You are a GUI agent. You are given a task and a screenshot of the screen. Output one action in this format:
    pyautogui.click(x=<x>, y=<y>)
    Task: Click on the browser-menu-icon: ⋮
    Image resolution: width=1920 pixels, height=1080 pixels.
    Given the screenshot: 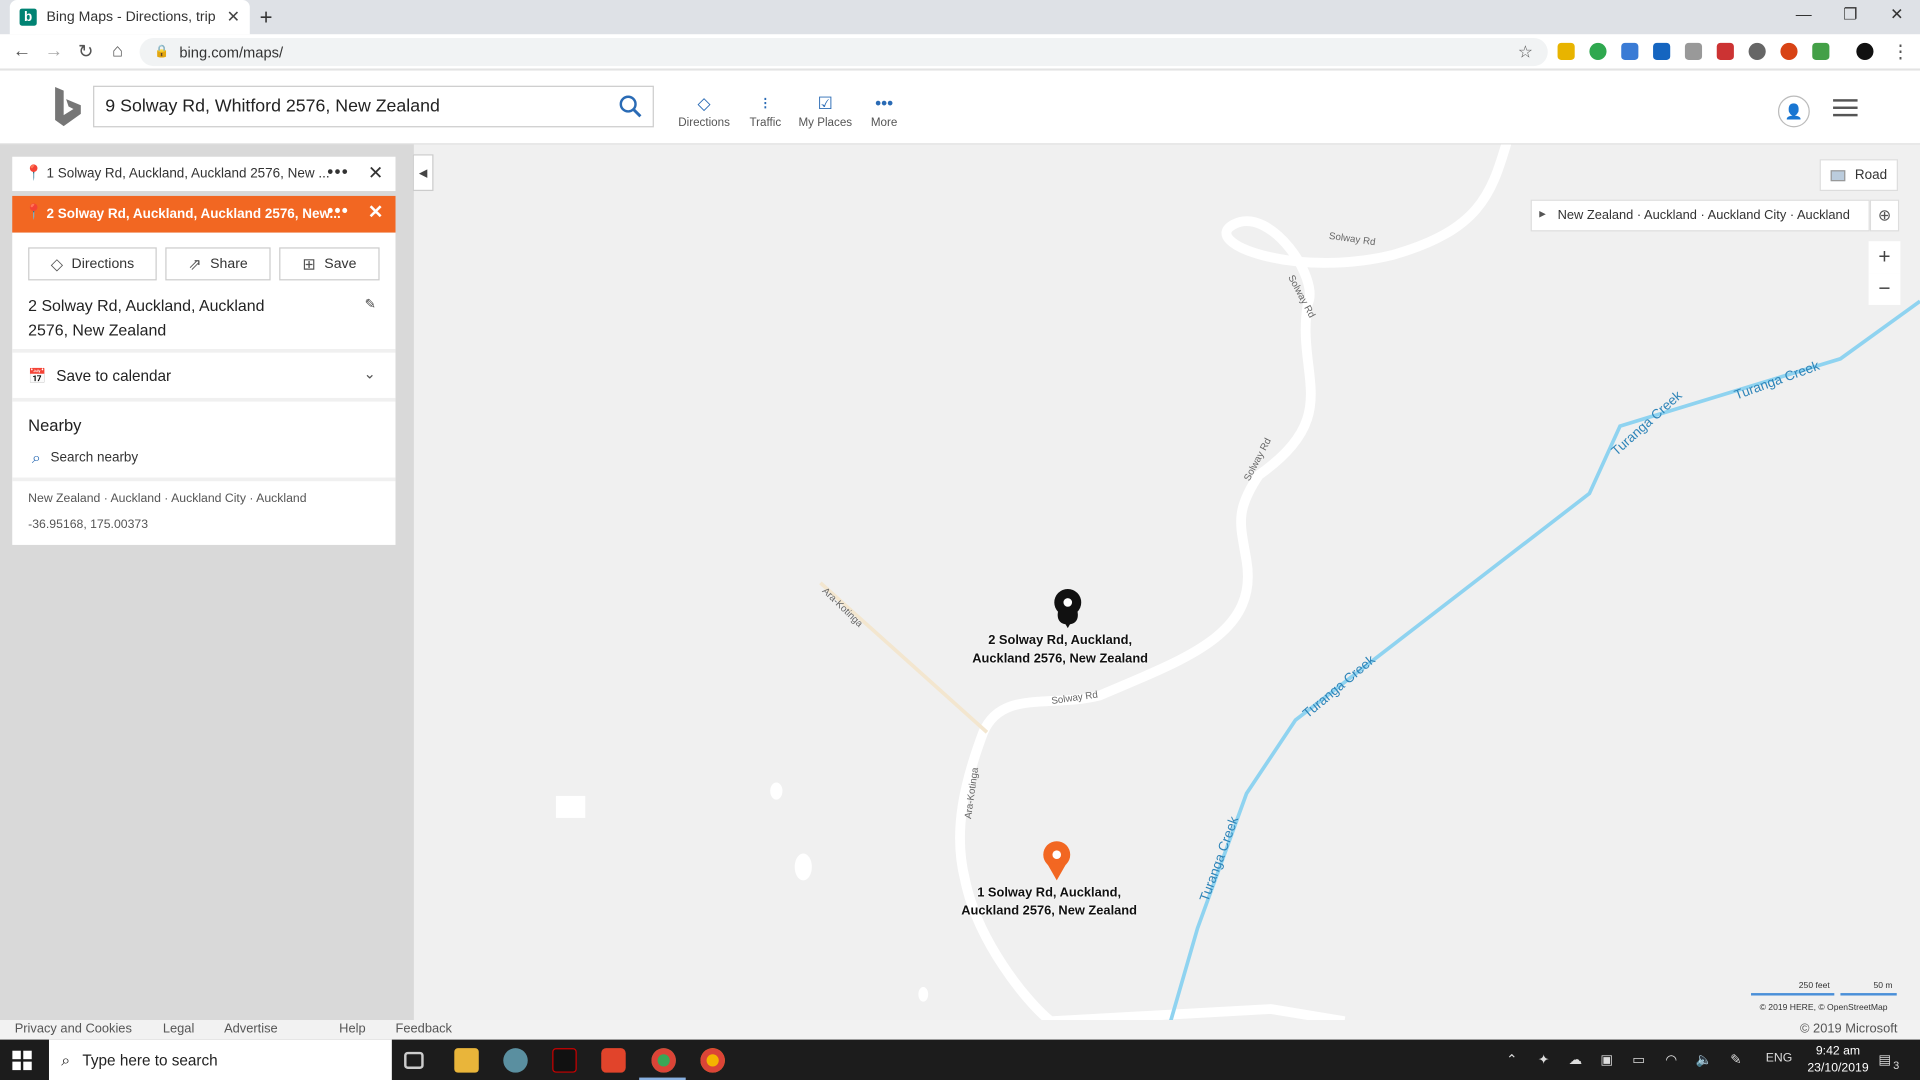 What is the action you would take?
    pyautogui.click(x=1900, y=51)
    